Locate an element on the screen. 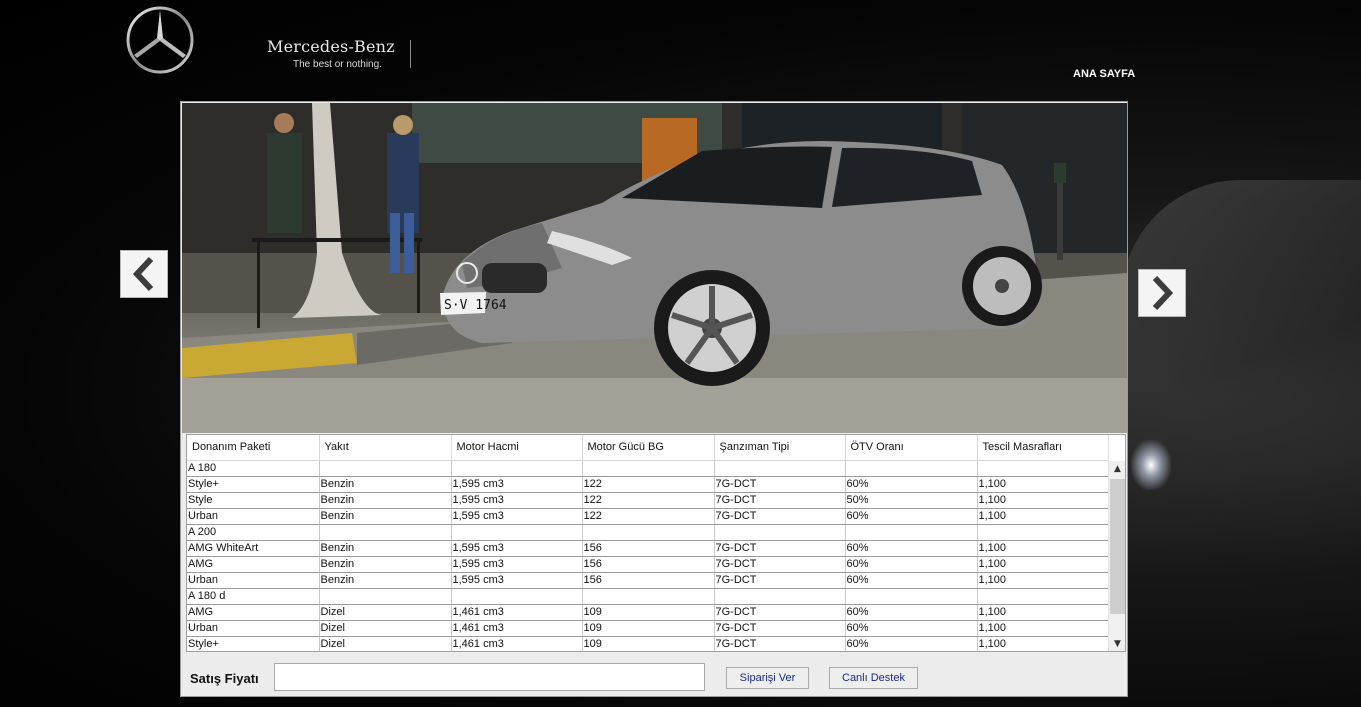 The image size is (1361, 707). table-cell: Style is located at coordinates (253, 500).